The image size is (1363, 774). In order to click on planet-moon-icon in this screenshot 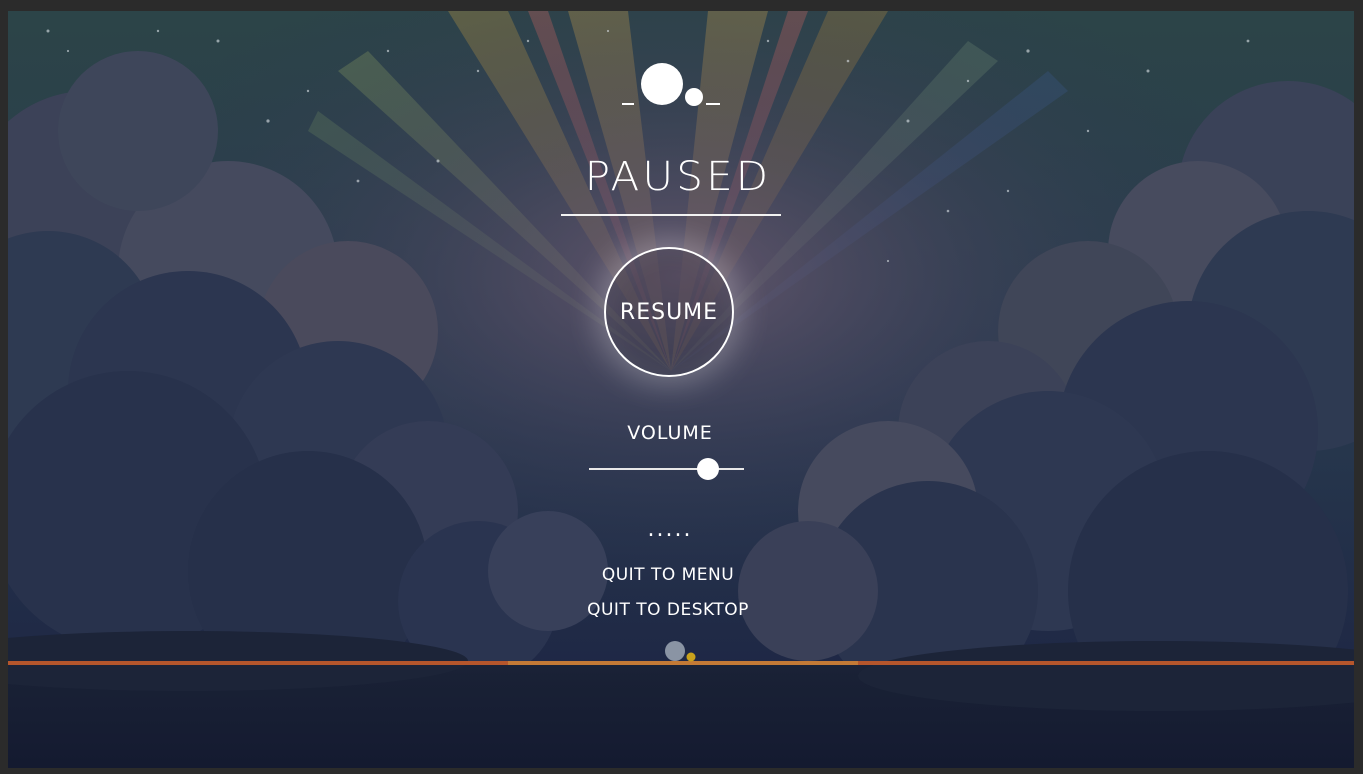, I will do `click(680, 651)`.